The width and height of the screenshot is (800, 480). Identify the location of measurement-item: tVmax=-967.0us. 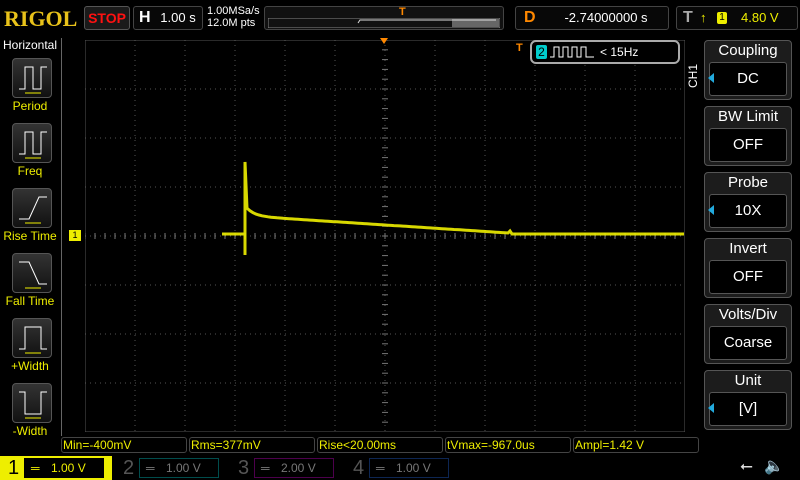
(508, 445).